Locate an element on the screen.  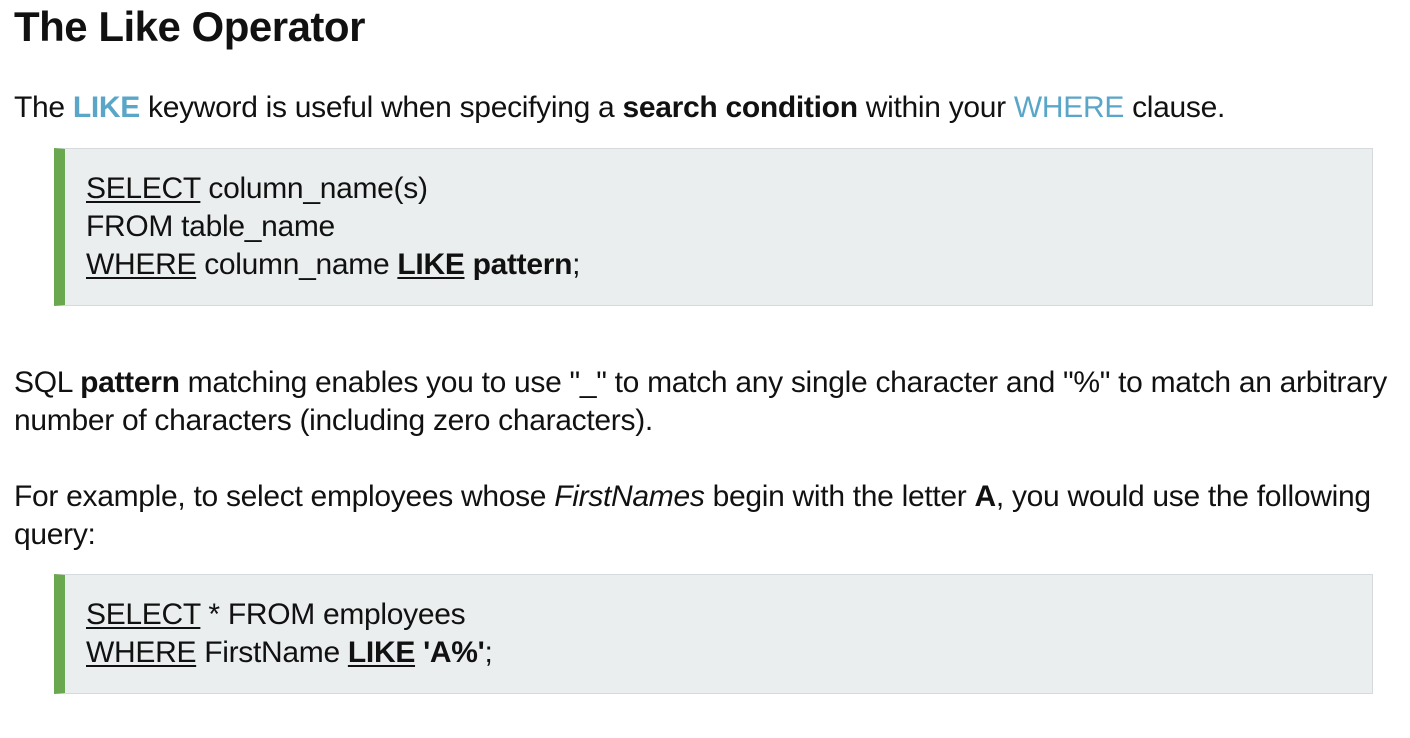
firstnames-term: FirstNames is located at coordinates (629, 496).